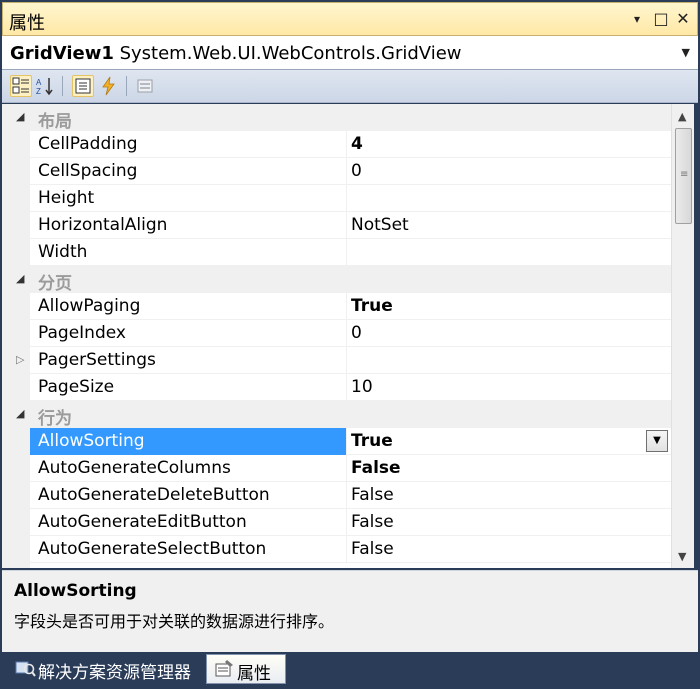 Image resolution: width=700 pixels, height=689 pixels. I want to click on grip-icon: ≡, so click(684, 174).